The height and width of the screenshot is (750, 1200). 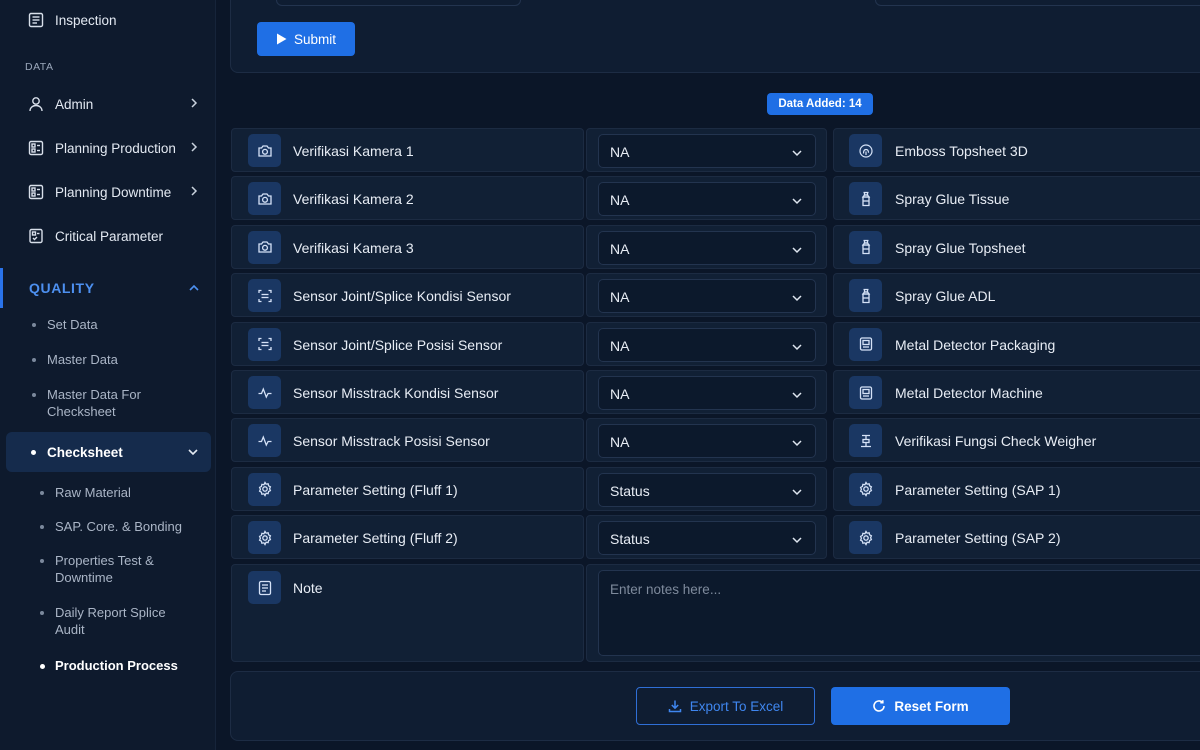 I want to click on submit-button: Submit, so click(x=306, y=39).